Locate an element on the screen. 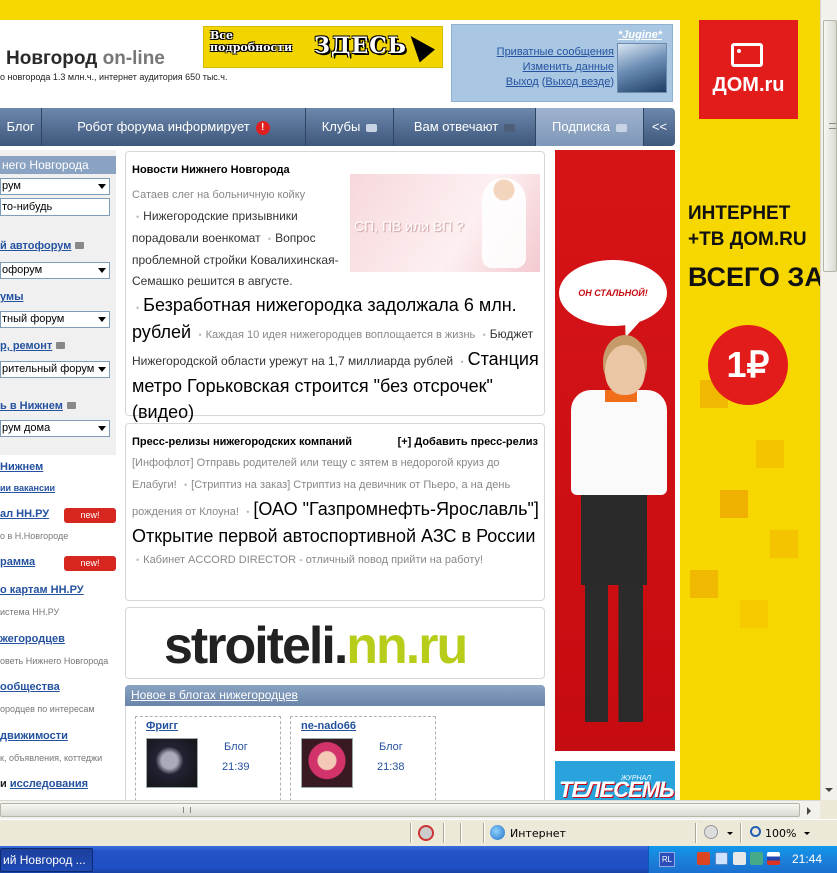 Image resolution: width=837 pixels, height=873 pixels. username-link: *Jugine* is located at coordinates (640, 35).